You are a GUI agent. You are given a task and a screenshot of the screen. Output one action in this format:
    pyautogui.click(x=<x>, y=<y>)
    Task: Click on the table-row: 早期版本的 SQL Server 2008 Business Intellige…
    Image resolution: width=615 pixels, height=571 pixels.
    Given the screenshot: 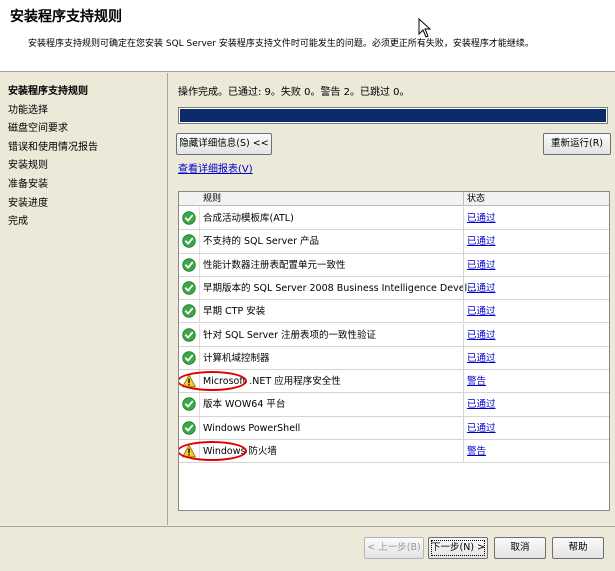 What is the action you would take?
    pyautogui.click(x=394, y=288)
    